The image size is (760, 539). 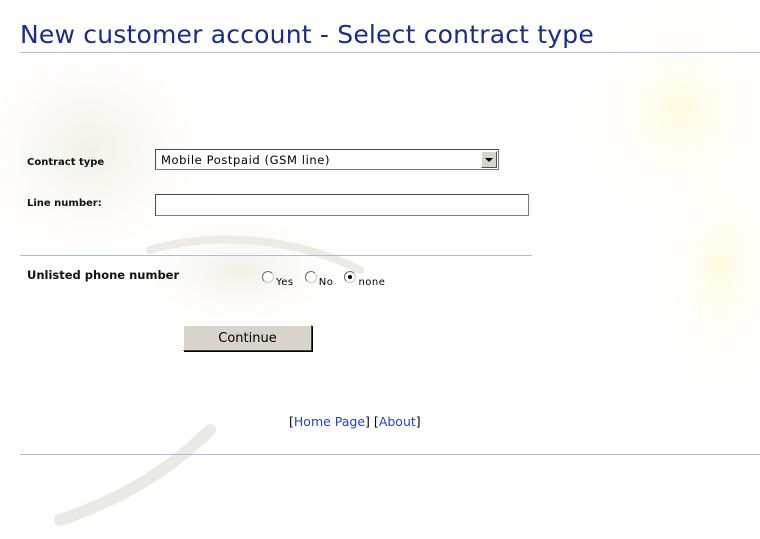 What do you see at coordinates (489, 159) in the screenshot?
I see `dropdown-arrow-icon` at bounding box center [489, 159].